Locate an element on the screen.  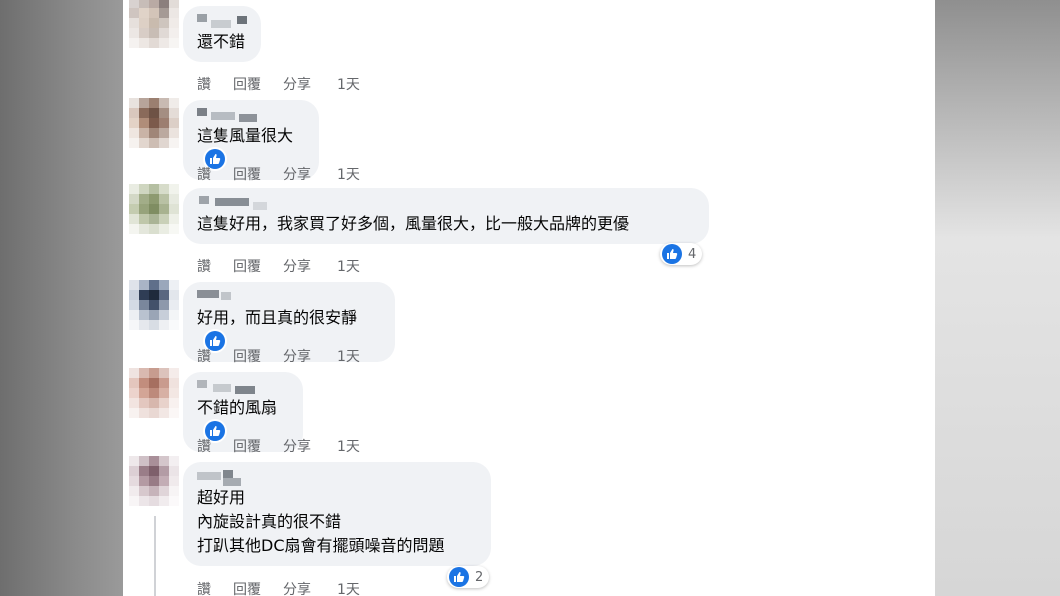
comment-bubble: 超好用 內旋設計真的很不錯 打趴其他DC扇會有擺頭噪音的問題 is located at coordinates (337, 514).